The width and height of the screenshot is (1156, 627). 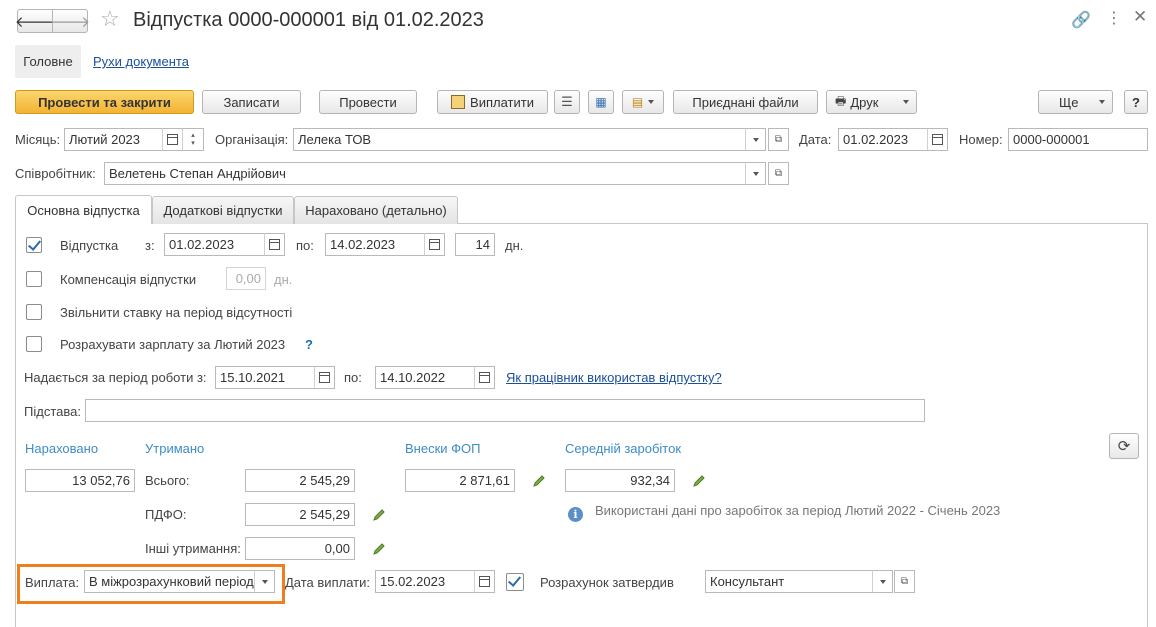 I want to click on nav-main: Головне, so click(x=48, y=61).